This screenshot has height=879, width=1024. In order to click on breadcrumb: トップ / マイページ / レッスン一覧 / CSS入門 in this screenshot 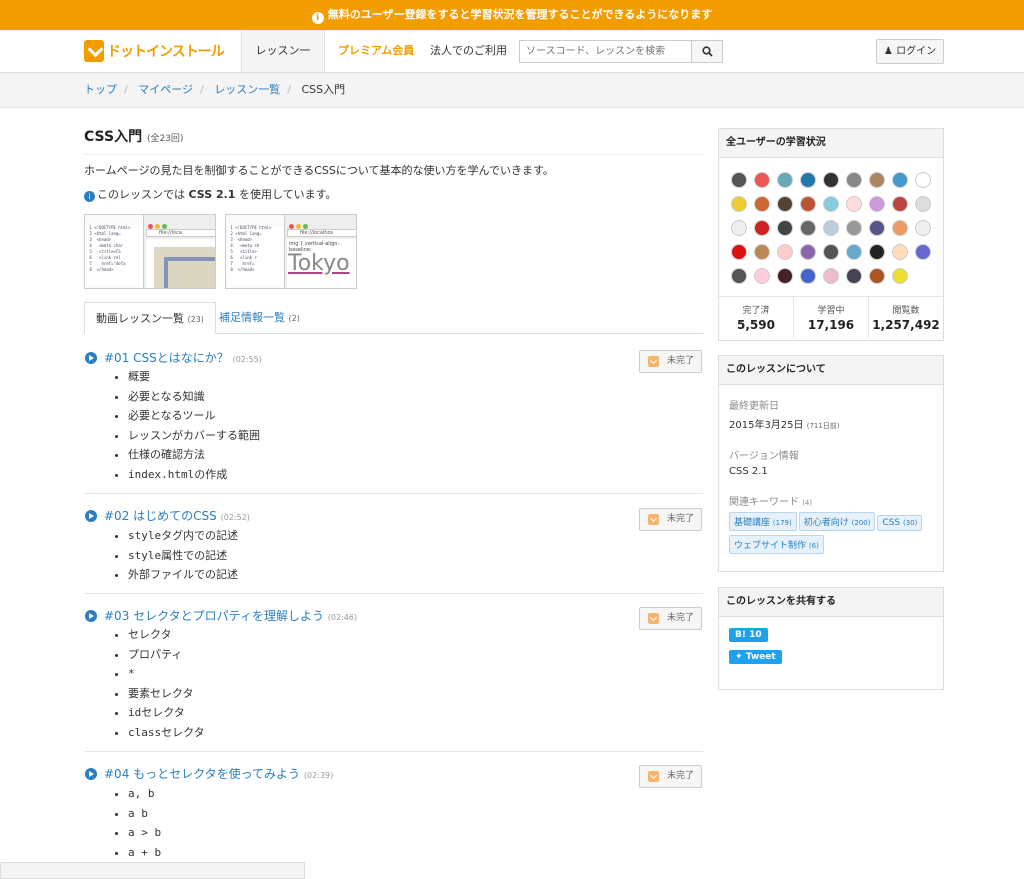, I will do `click(512, 90)`.